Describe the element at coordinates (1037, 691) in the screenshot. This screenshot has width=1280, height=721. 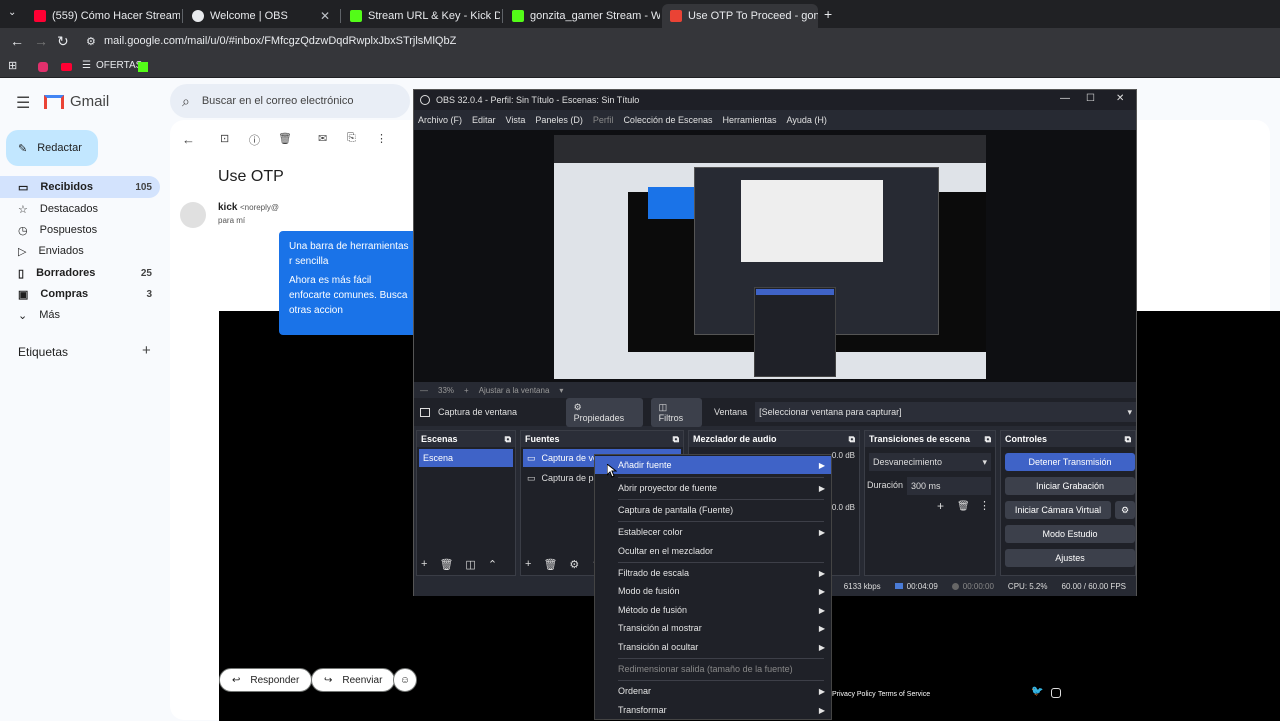
I see `twitter-icon: 🐦` at that location.